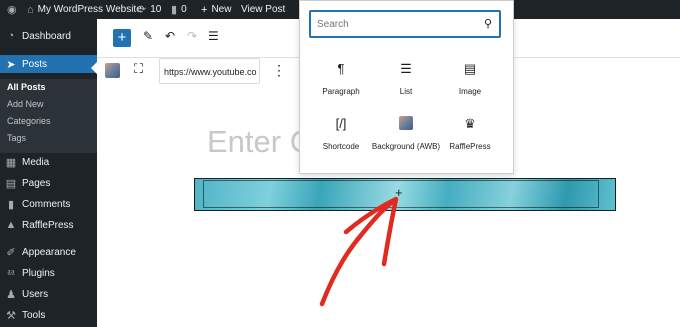 The image size is (680, 327). Describe the element at coordinates (341, 91) in the screenshot. I see `block-label: Paragraph` at that location.